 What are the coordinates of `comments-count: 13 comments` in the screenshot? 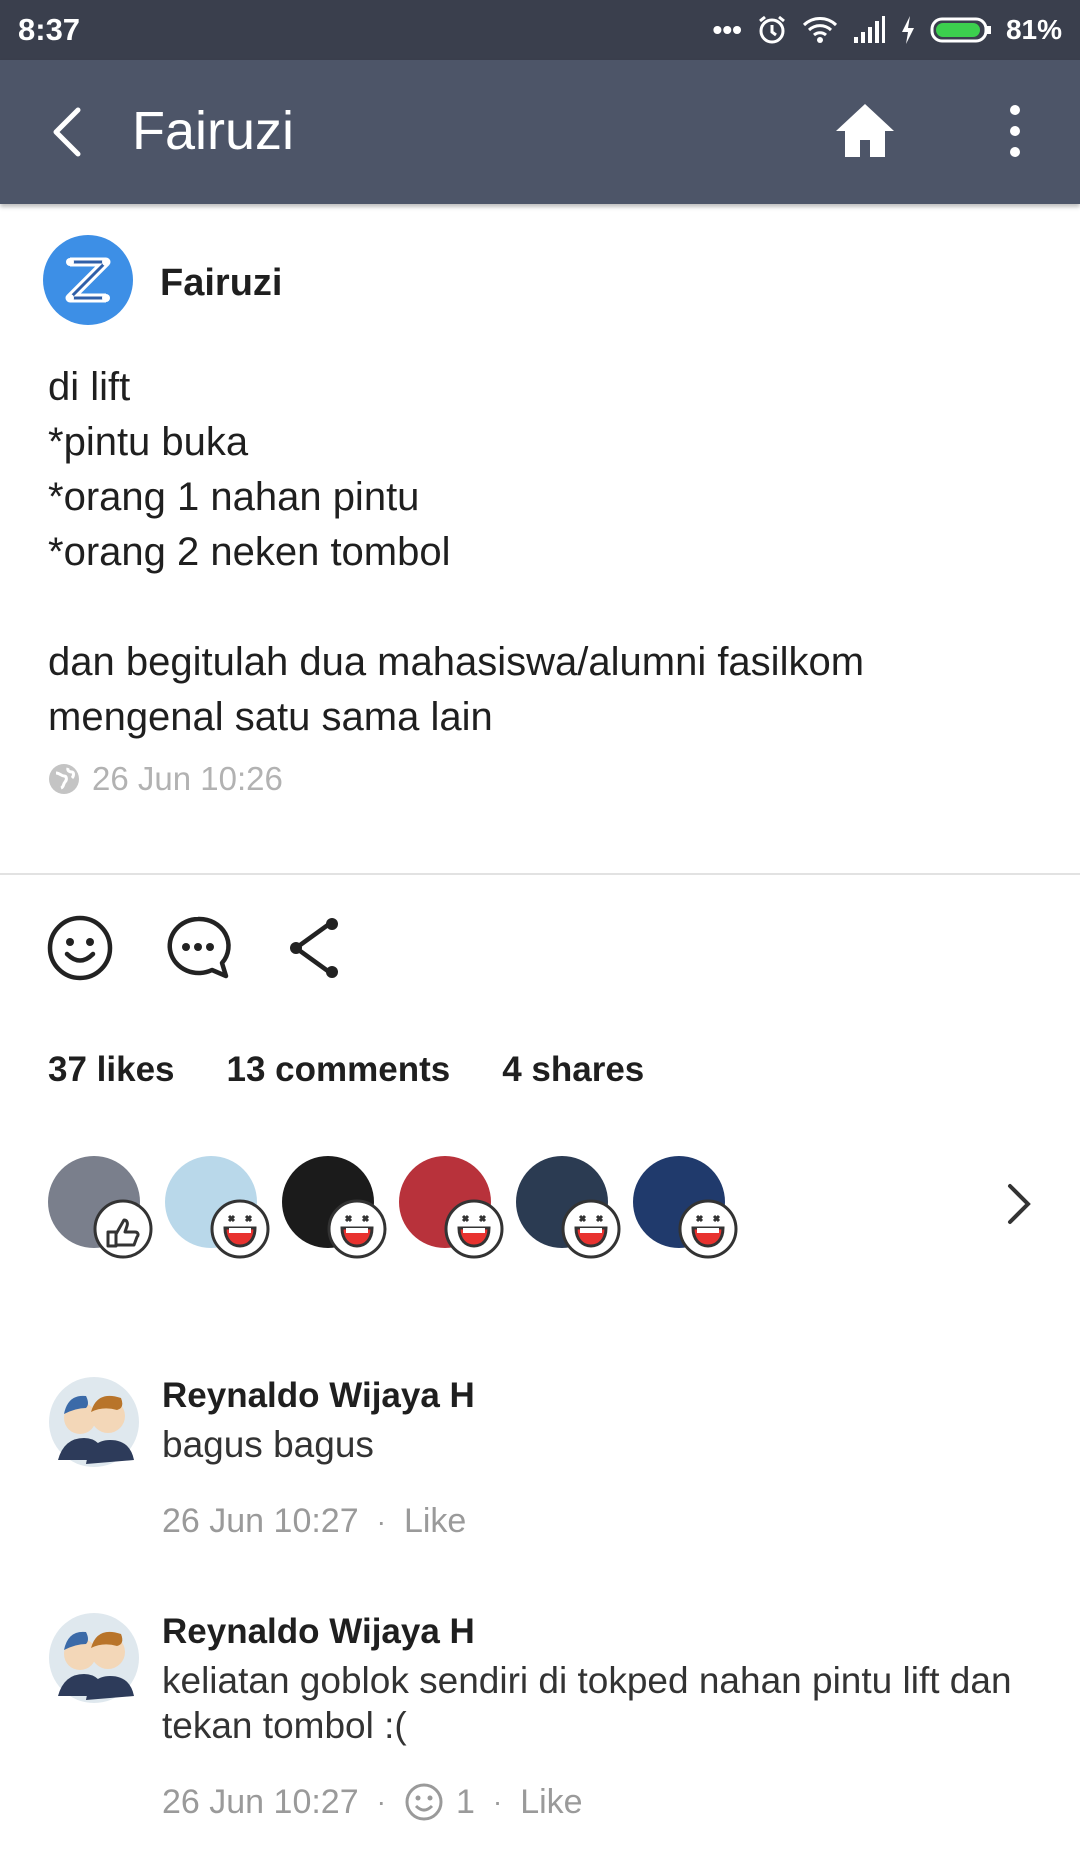 It's located at (339, 1070).